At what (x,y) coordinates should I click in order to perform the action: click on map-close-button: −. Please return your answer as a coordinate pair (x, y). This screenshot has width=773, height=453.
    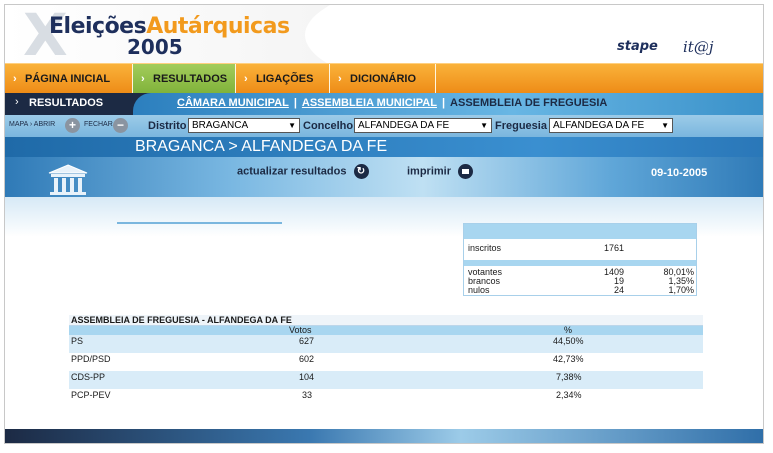
    Looking at the image, I should click on (120, 125).